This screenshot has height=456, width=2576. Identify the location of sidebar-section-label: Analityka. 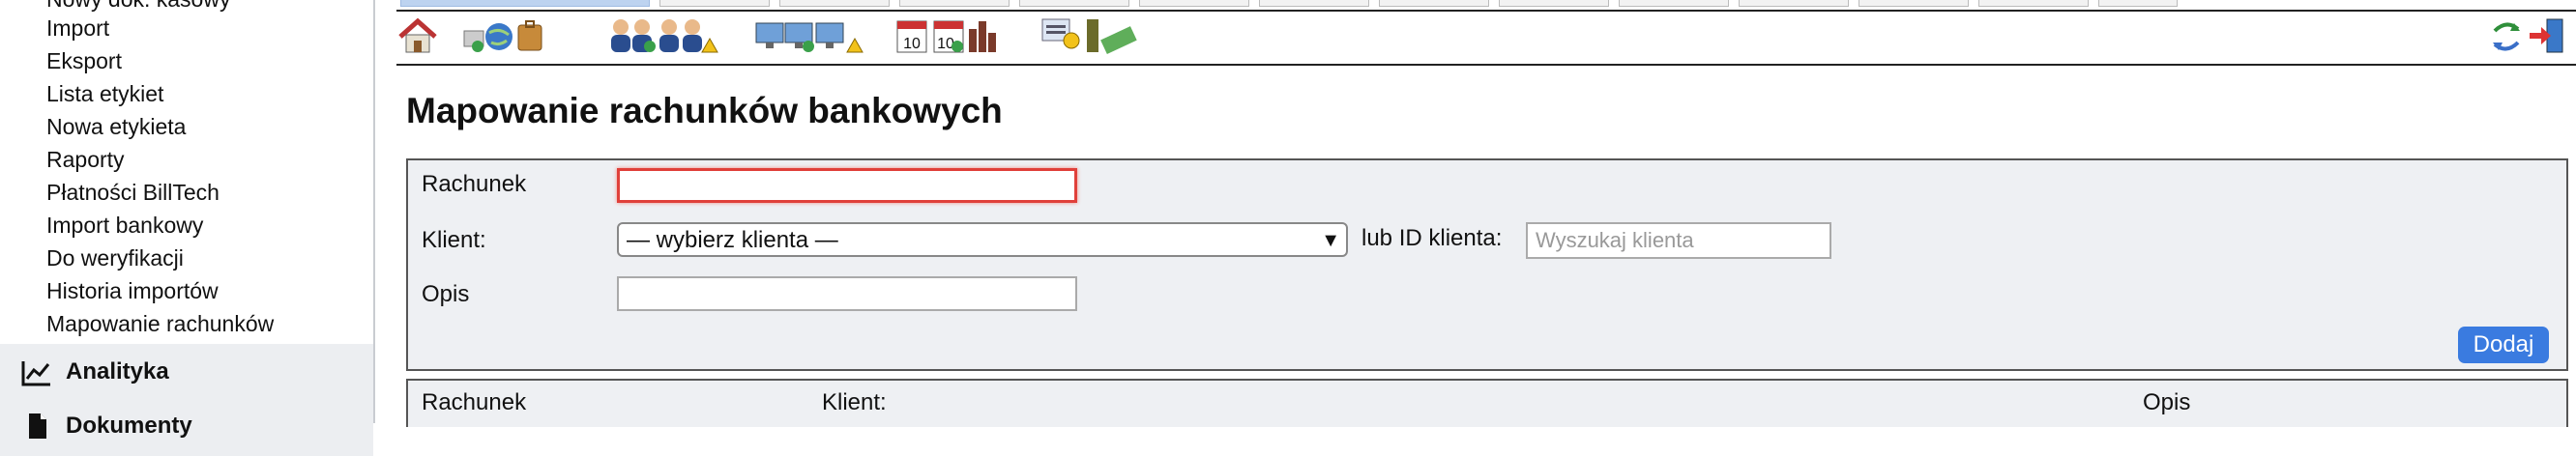
(117, 372).